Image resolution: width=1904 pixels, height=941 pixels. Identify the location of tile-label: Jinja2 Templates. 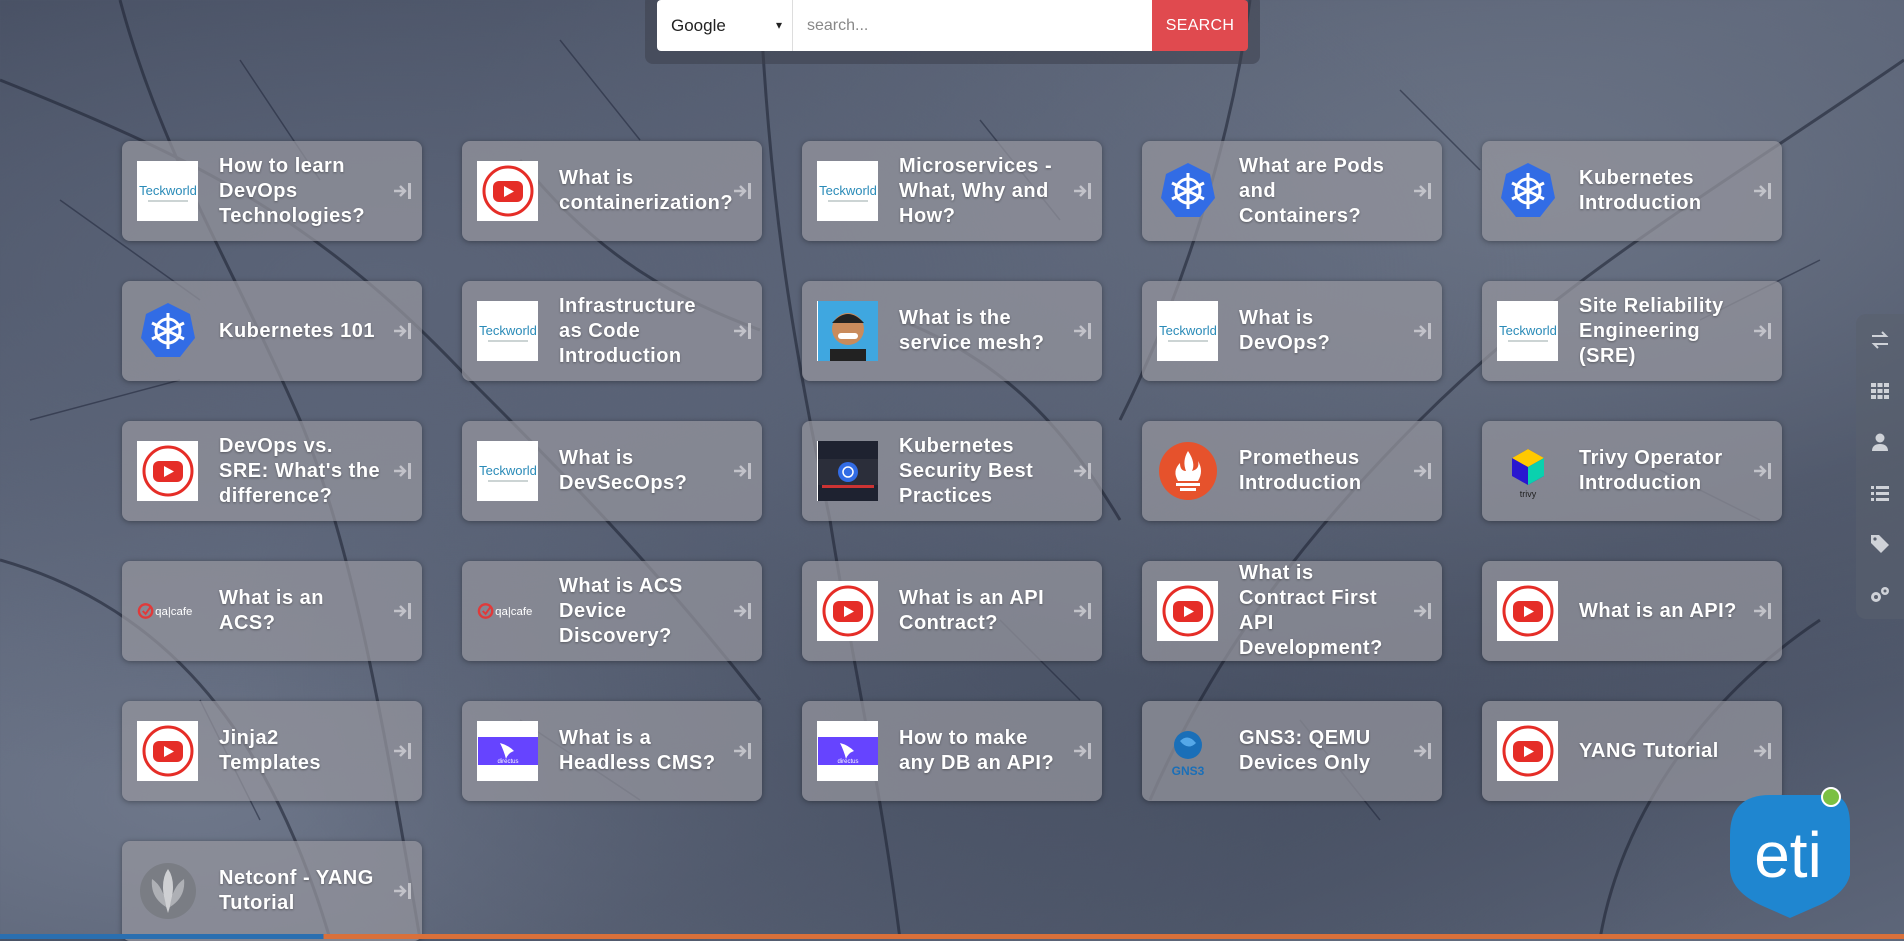
(270, 750).